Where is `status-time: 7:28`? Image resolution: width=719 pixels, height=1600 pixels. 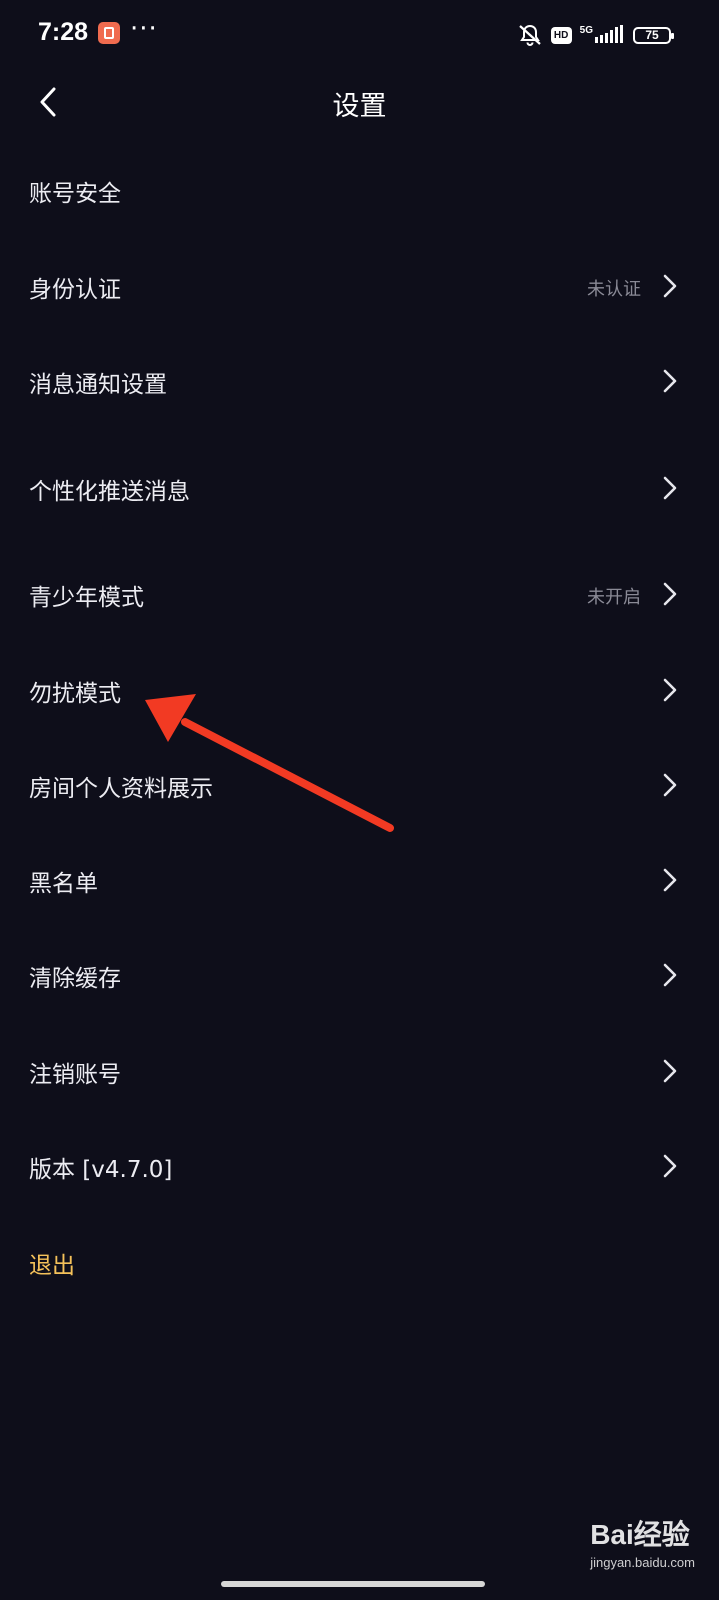 status-time: 7:28 is located at coordinates (63, 32).